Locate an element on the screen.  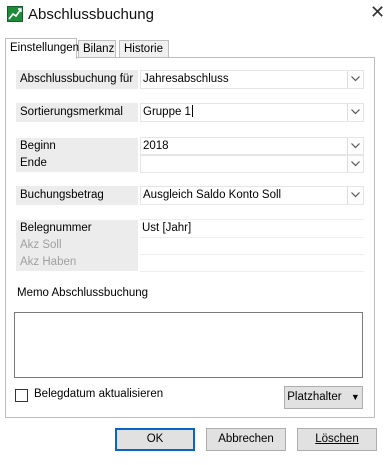
belegnummer-label: Belegnummer is located at coordinates (77, 228).